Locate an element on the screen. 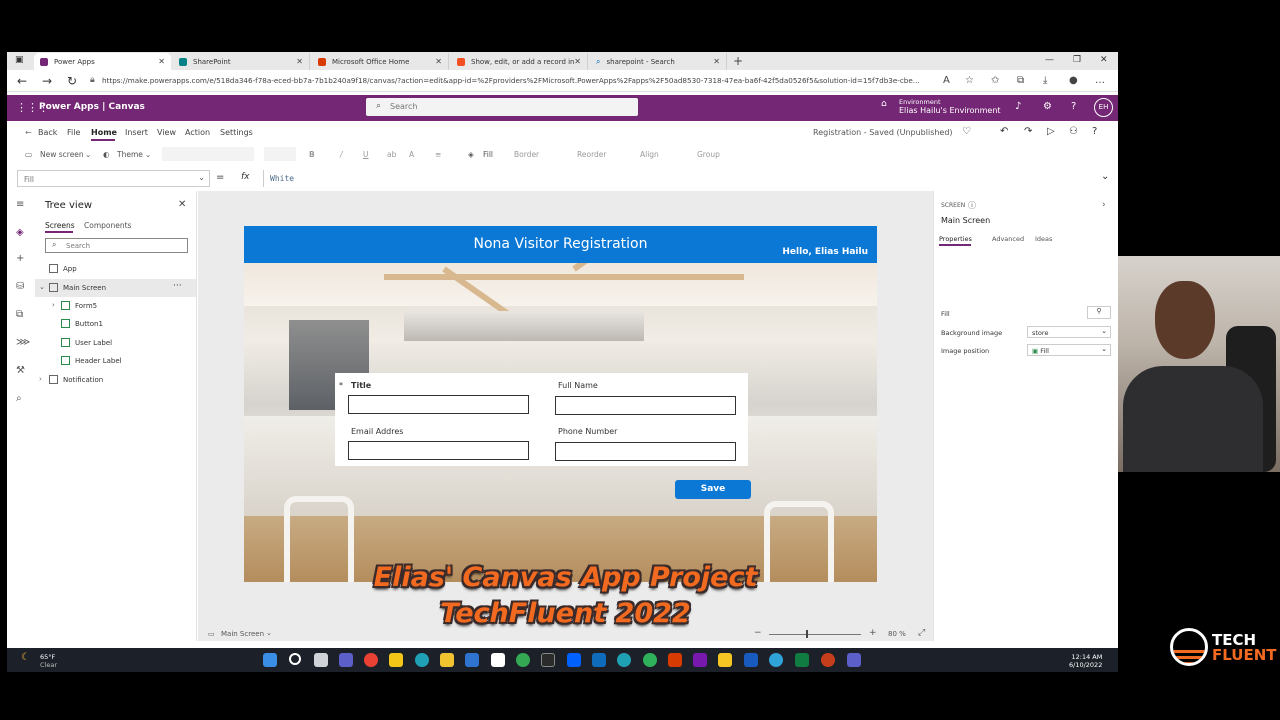 This screenshot has width=1280, height=720. share-user-icon: ⚇ is located at coordinates (1073, 131).